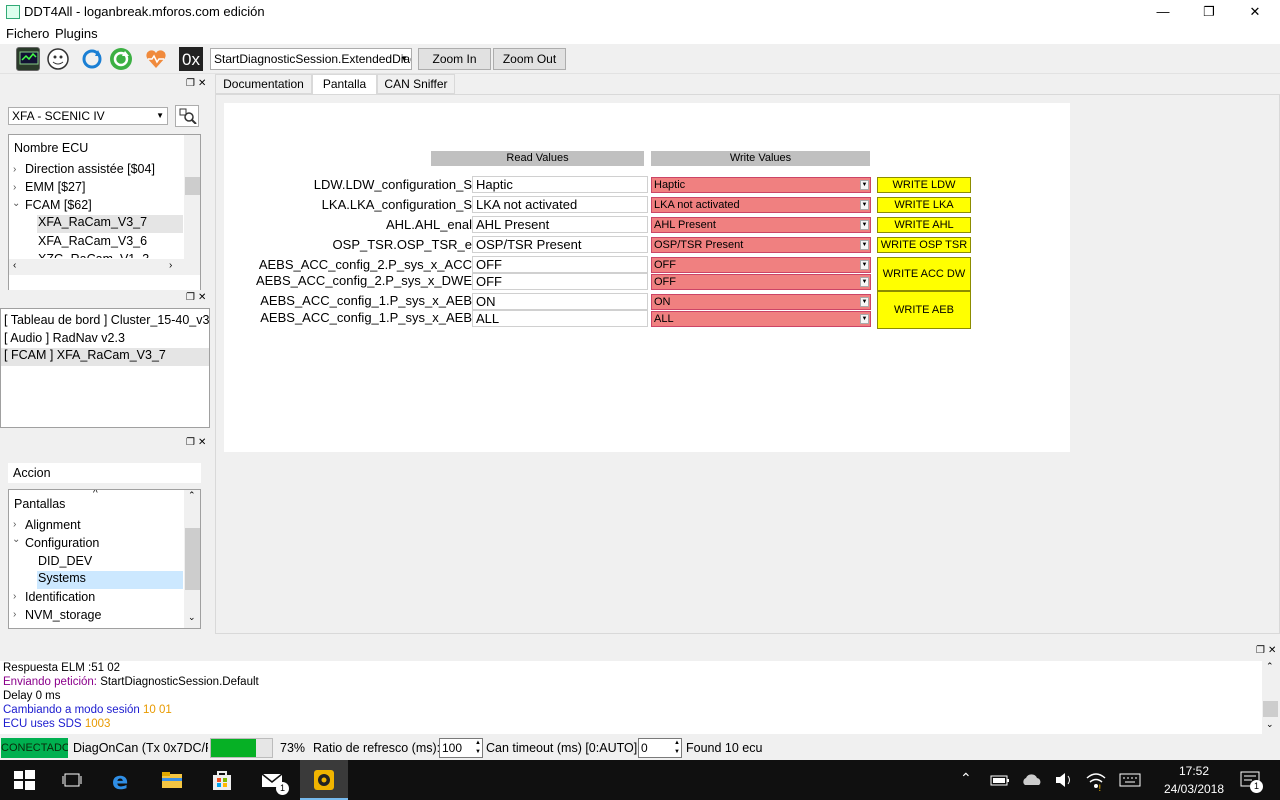 The image size is (1280, 800). Describe the element at coordinates (187, 116) in the screenshot. I see `scan-button` at that location.